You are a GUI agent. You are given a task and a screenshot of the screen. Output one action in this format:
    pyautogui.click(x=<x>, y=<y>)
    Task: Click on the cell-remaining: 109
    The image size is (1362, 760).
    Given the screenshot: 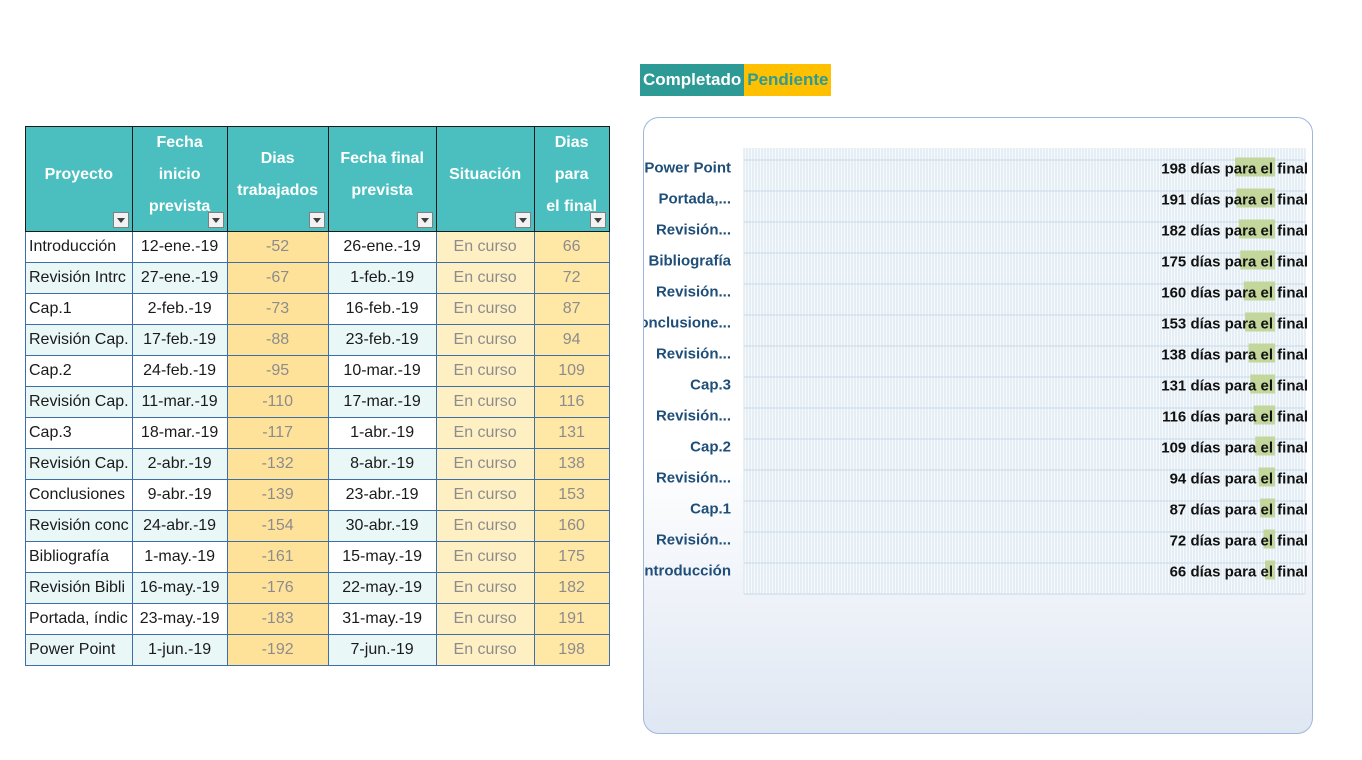 What is the action you would take?
    pyautogui.click(x=571, y=371)
    